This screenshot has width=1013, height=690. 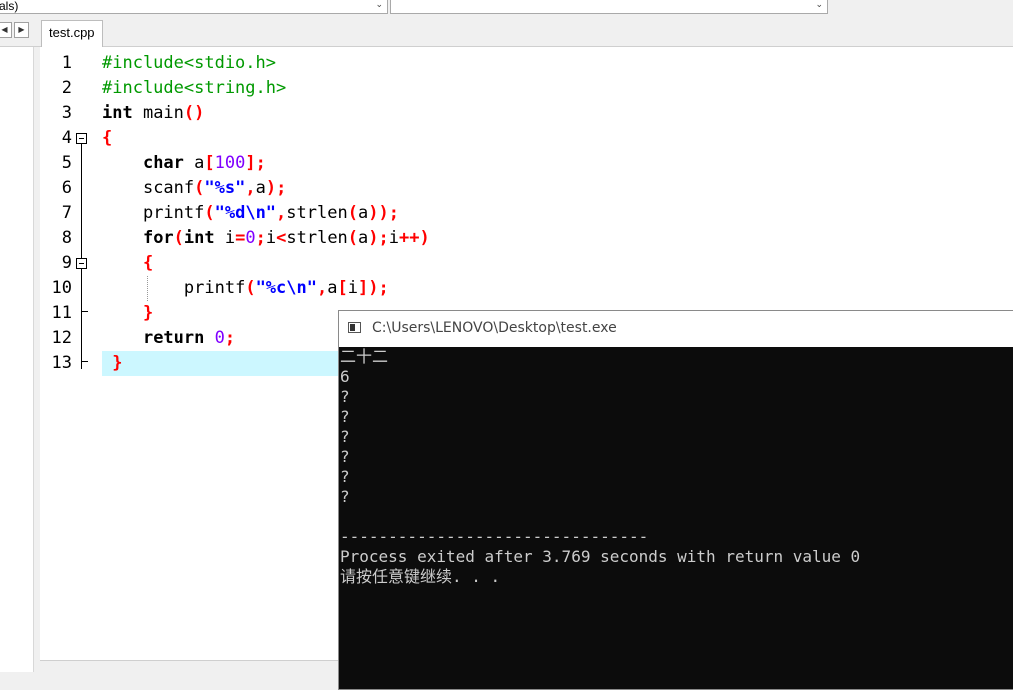 I want to click on tab-scroll-right-button: ▶, so click(x=21, y=30).